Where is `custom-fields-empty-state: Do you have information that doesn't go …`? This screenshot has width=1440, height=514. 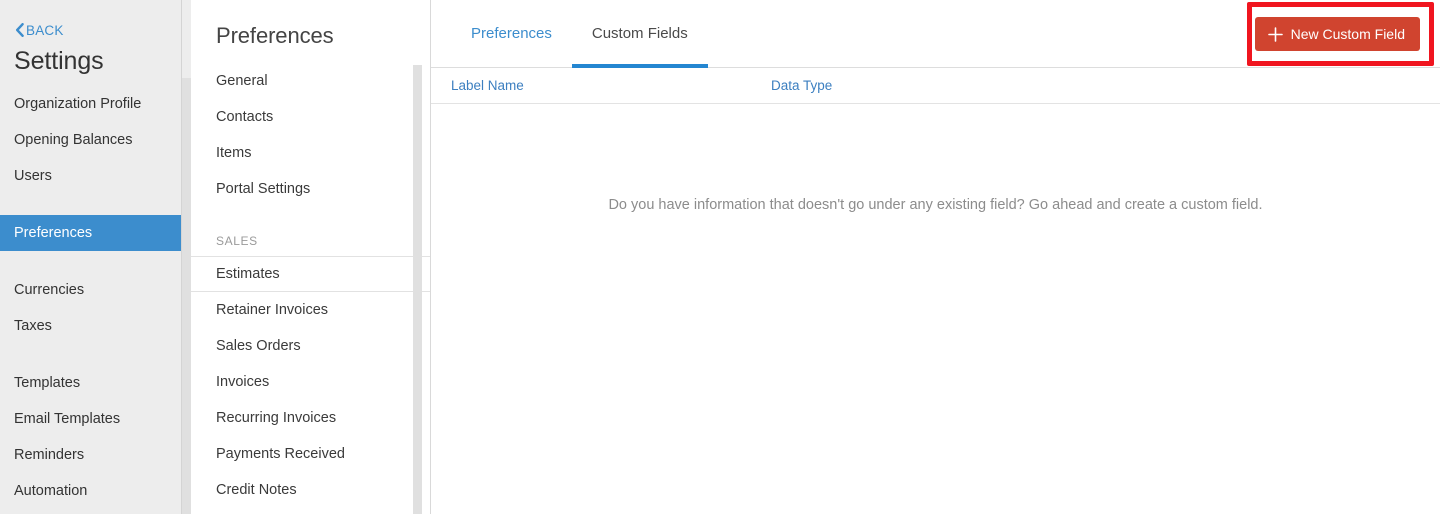
custom-fields-empty-state: Do you have information that doesn't go … is located at coordinates (935, 158).